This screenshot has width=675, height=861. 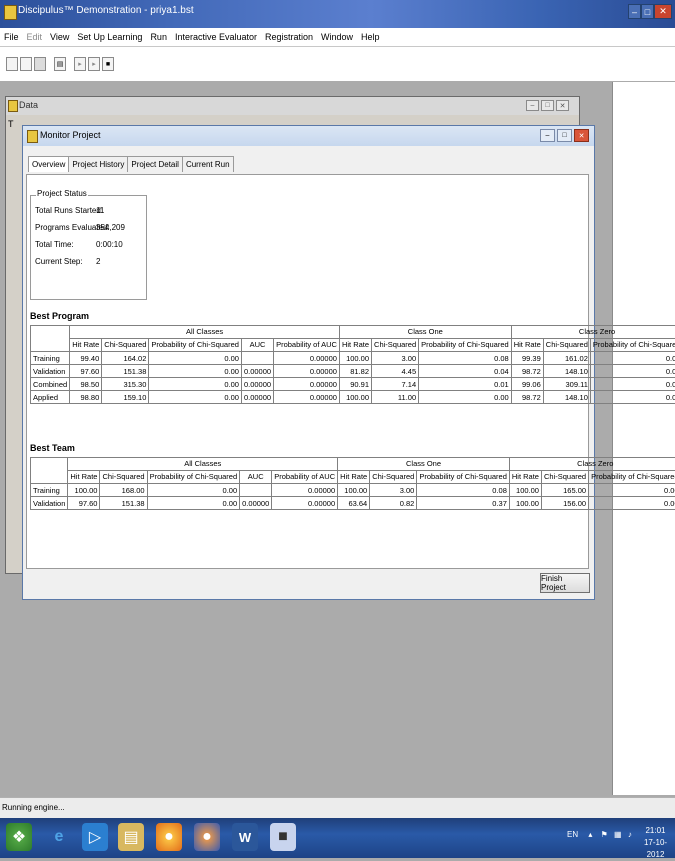 I want to click on maximize-button: □, so click(x=647, y=11).